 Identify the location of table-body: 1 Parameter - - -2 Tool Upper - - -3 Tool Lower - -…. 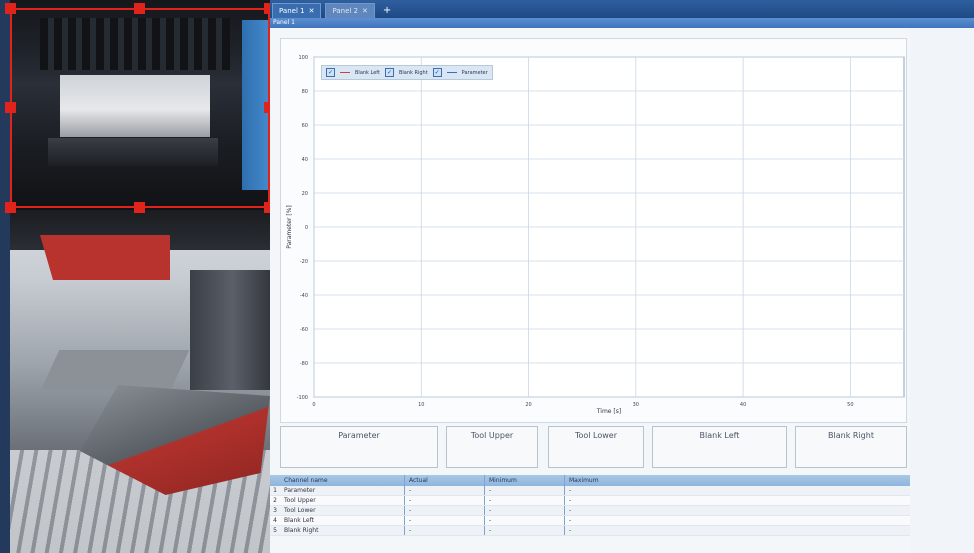
(590, 511).